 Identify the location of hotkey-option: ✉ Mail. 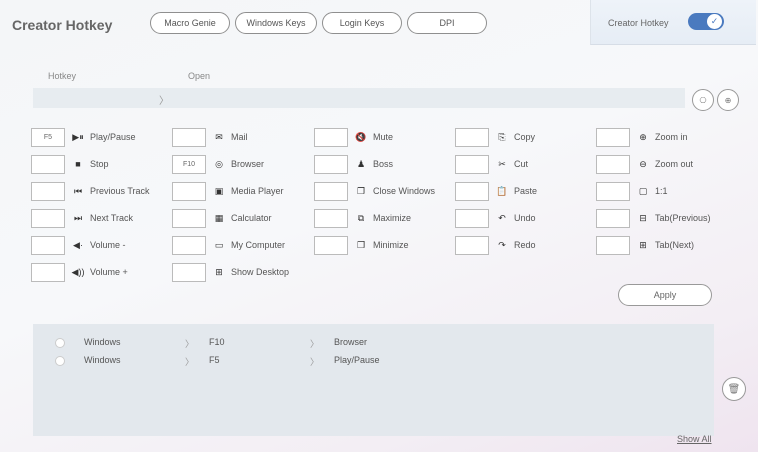
(210, 137).